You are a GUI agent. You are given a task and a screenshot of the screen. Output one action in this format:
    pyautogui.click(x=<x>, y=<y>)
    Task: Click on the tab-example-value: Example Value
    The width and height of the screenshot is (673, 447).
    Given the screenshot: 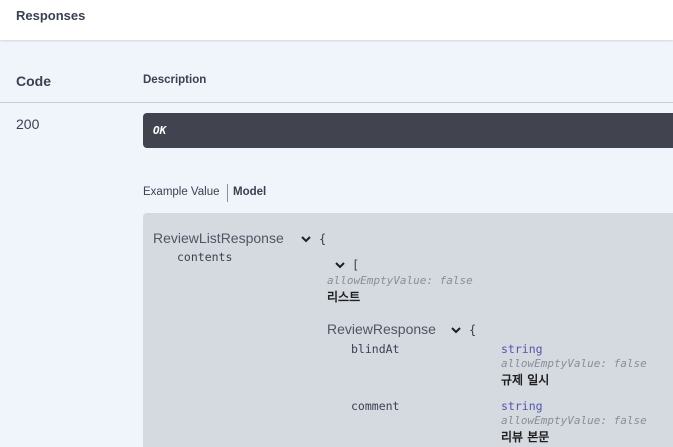 What is the action you would take?
    pyautogui.click(x=181, y=192)
    